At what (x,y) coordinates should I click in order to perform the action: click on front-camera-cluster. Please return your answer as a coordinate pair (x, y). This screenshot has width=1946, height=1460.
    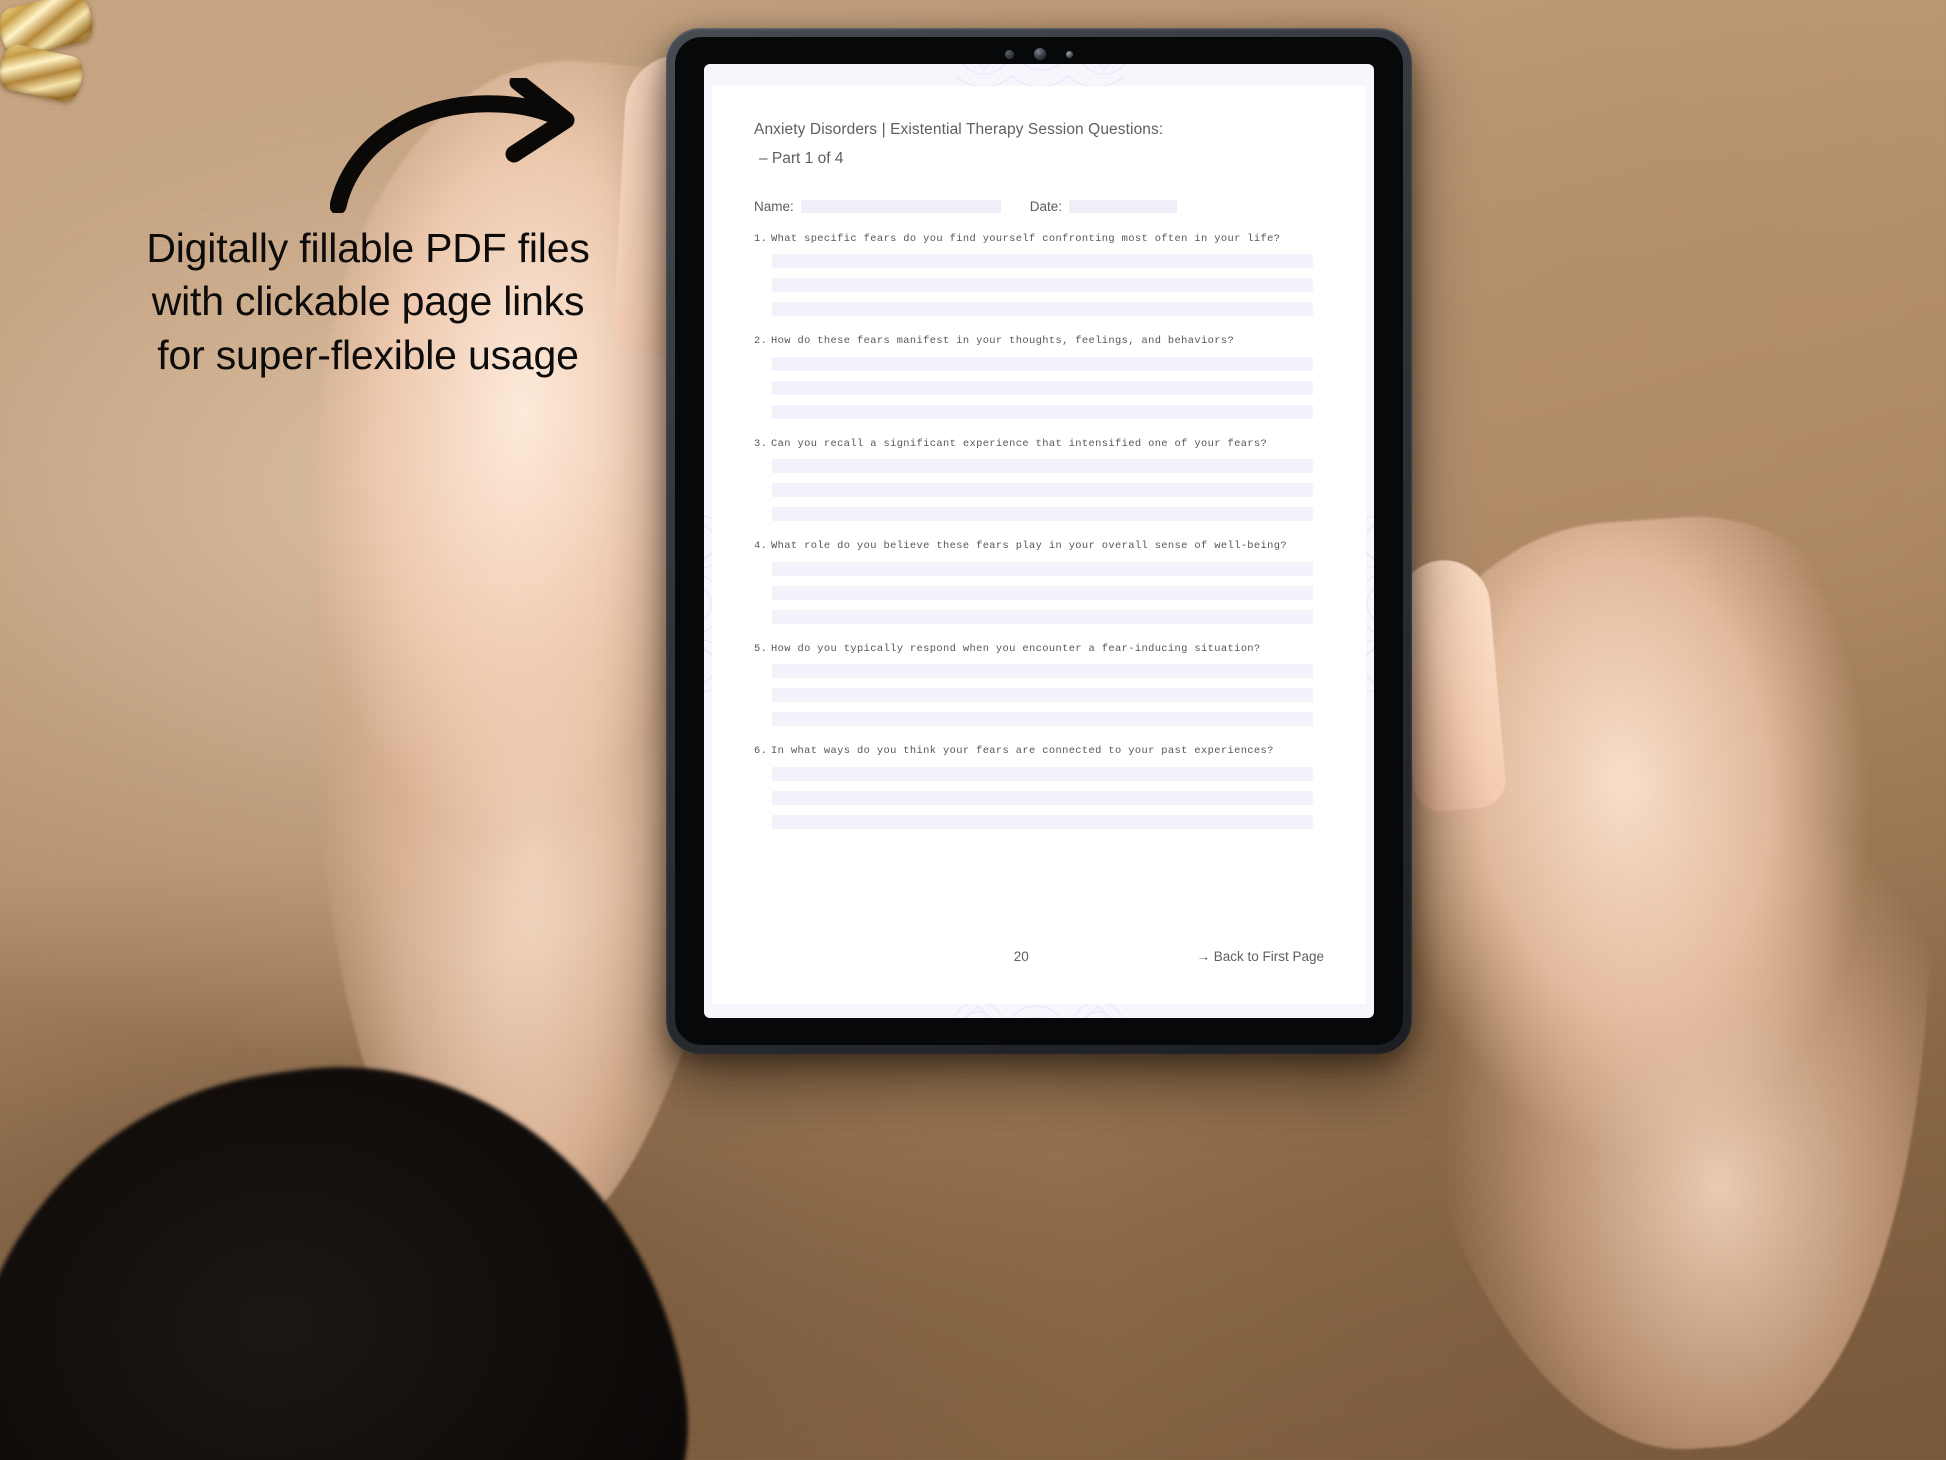
    Looking at the image, I should click on (1039, 54).